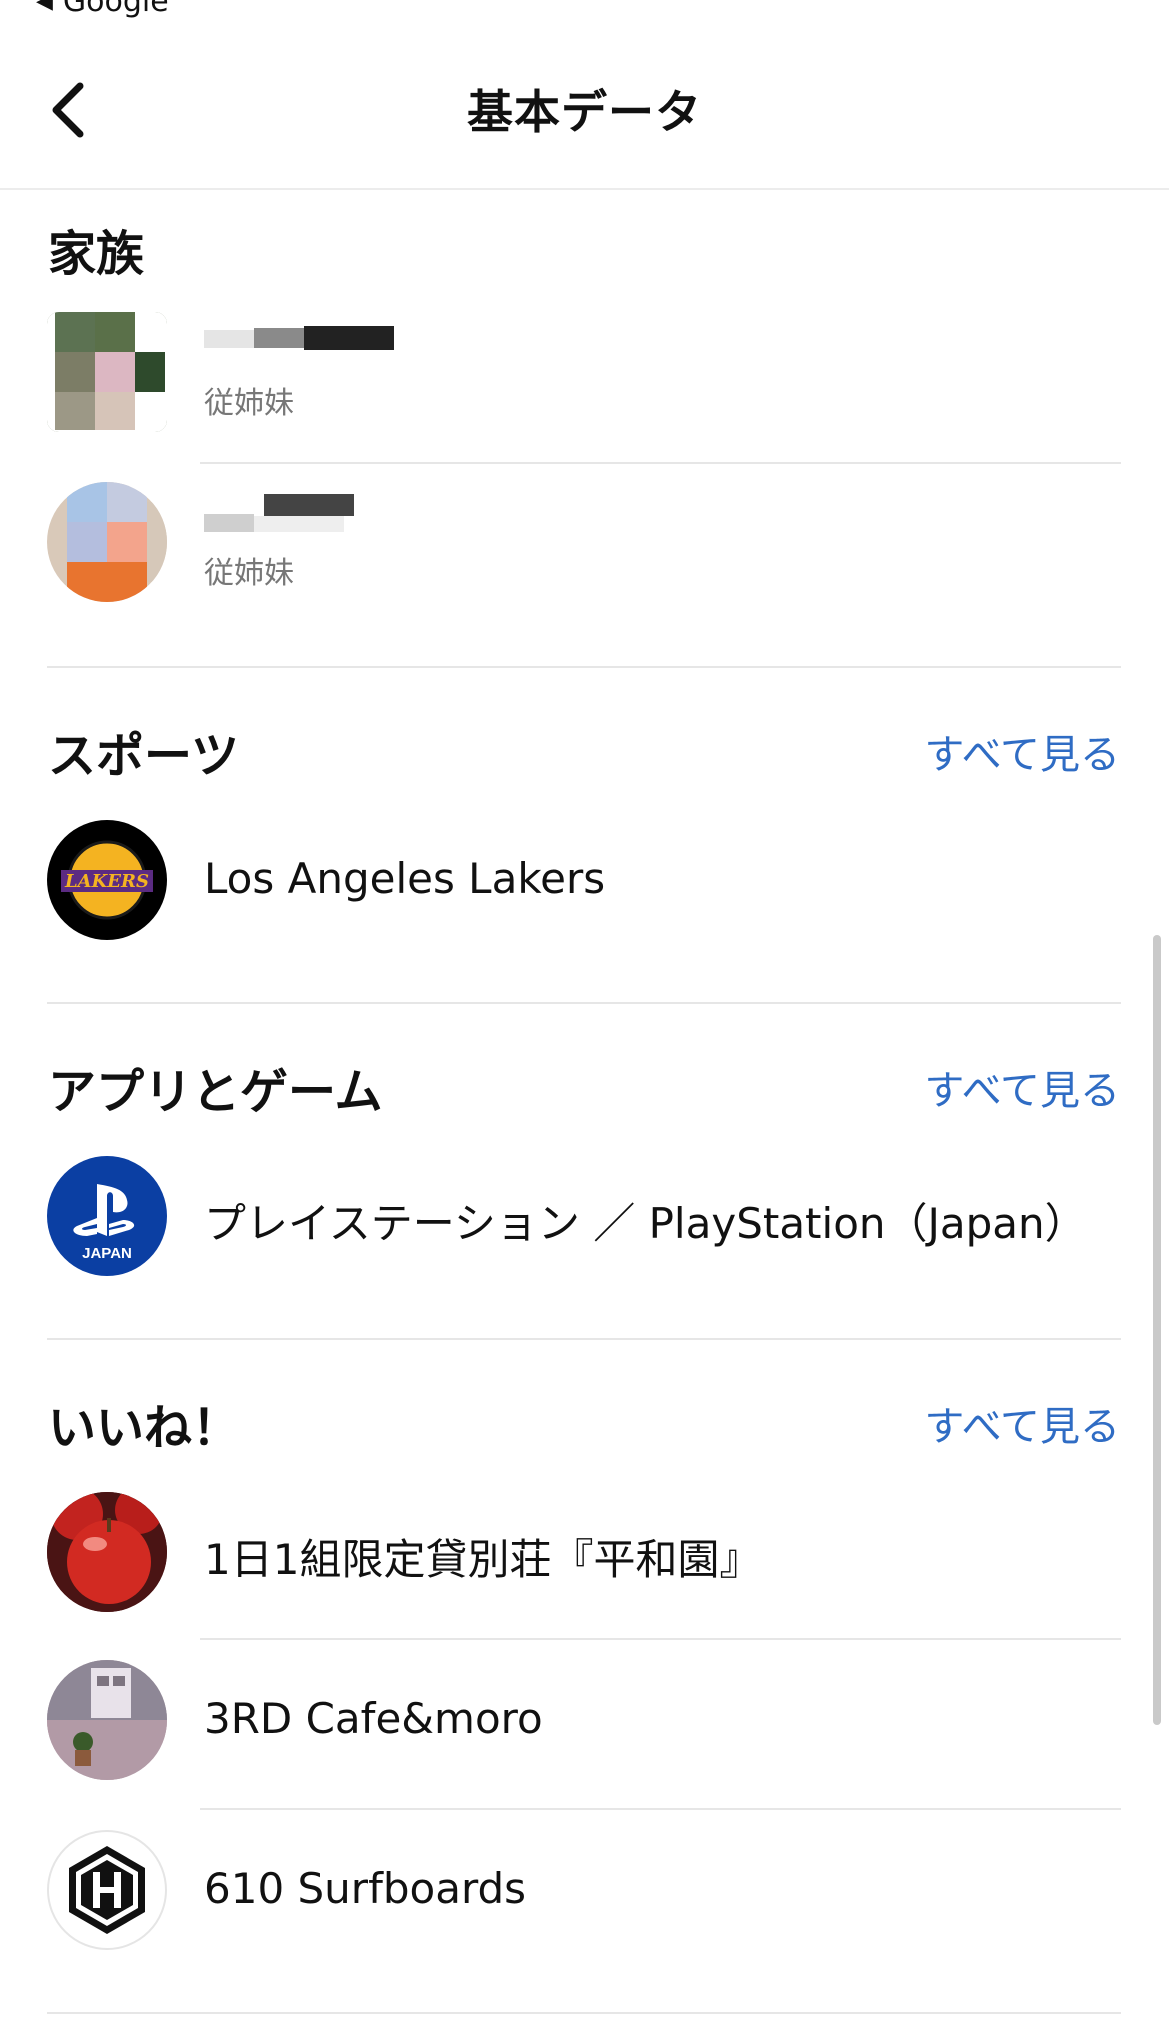 The height and width of the screenshot is (2036, 1169). I want to click on sports-item-row: LAKERS Los Angeles Lakers, so click(570, 895).